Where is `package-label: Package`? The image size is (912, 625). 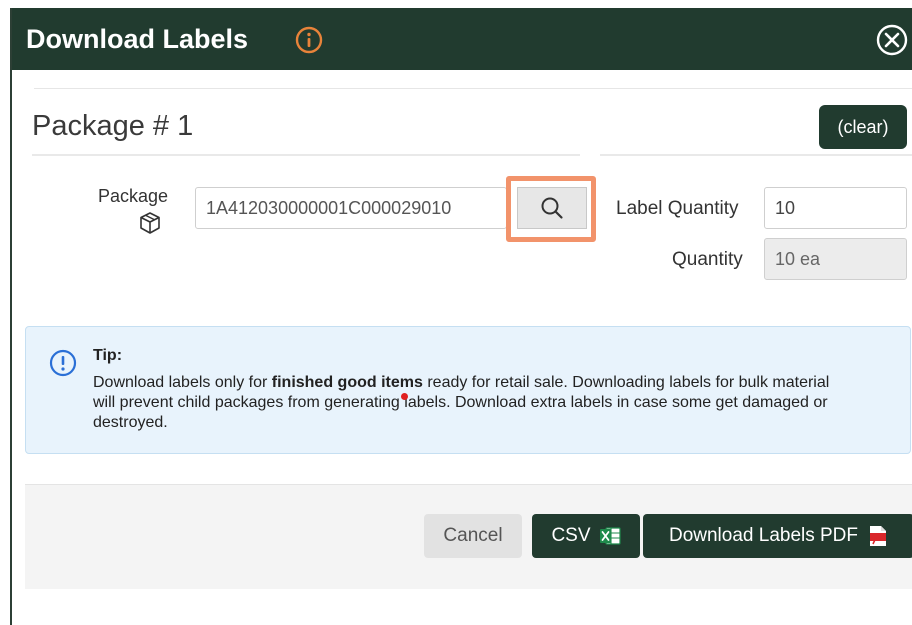 package-label: Package is located at coordinates (133, 196).